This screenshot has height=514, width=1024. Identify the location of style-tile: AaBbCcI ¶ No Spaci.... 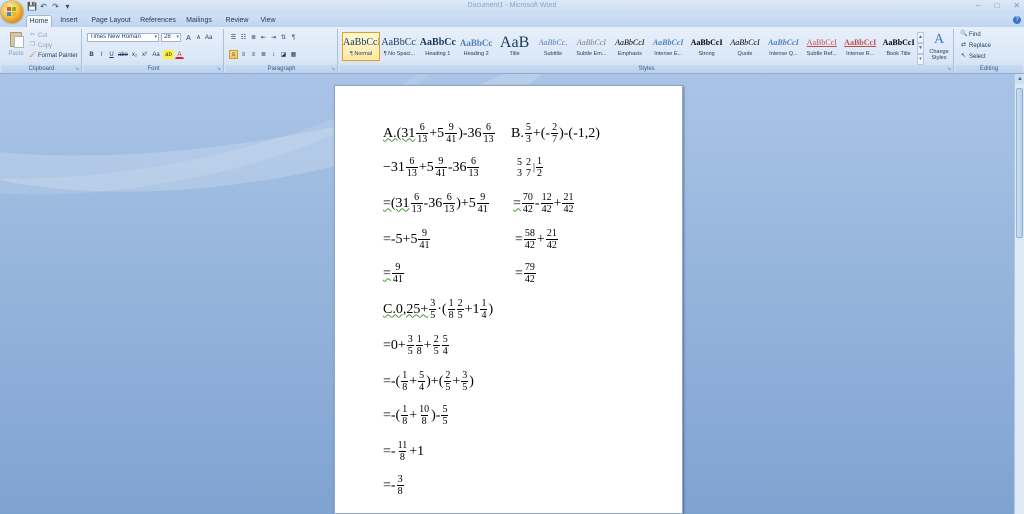
(399, 46).